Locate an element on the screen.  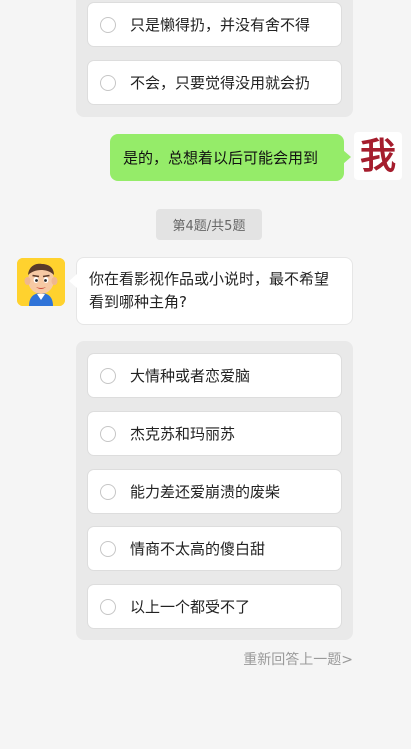
option-prev-1: 只是懒得扔，并没有舍不得 is located at coordinates (214, 24).